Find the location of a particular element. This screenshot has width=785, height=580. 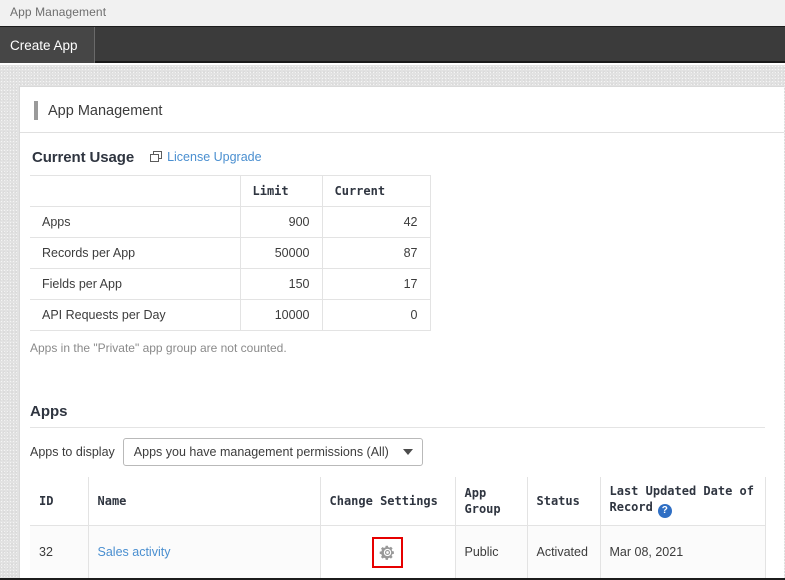

help-icon: ? is located at coordinates (664, 511).